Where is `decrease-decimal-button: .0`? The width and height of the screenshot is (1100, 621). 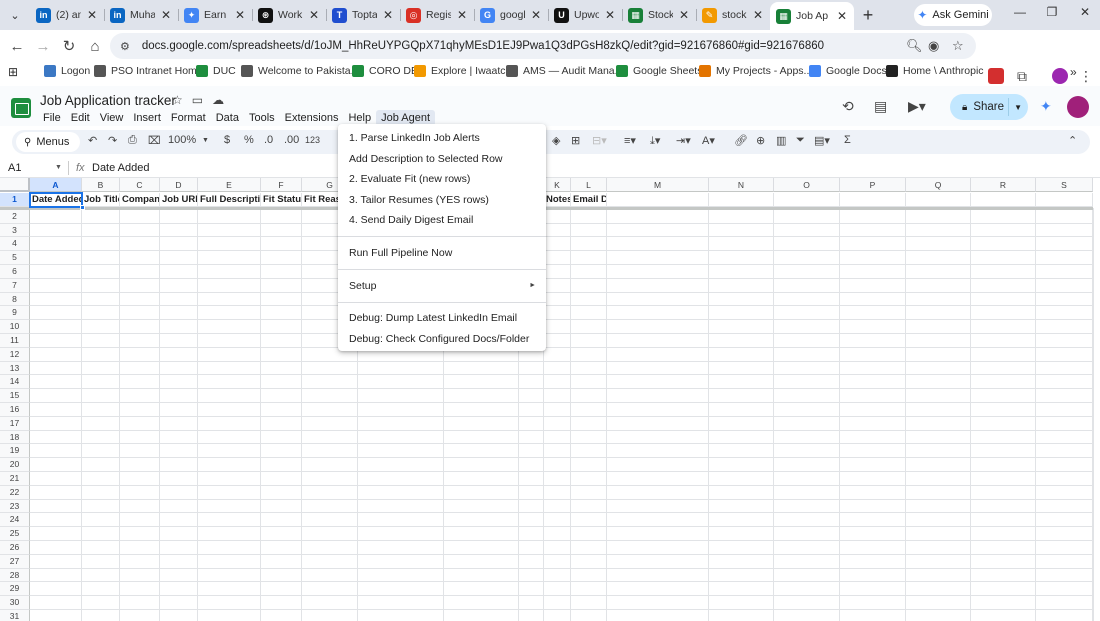
decrease-decimal-button: .0 is located at coordinates (268, 140).